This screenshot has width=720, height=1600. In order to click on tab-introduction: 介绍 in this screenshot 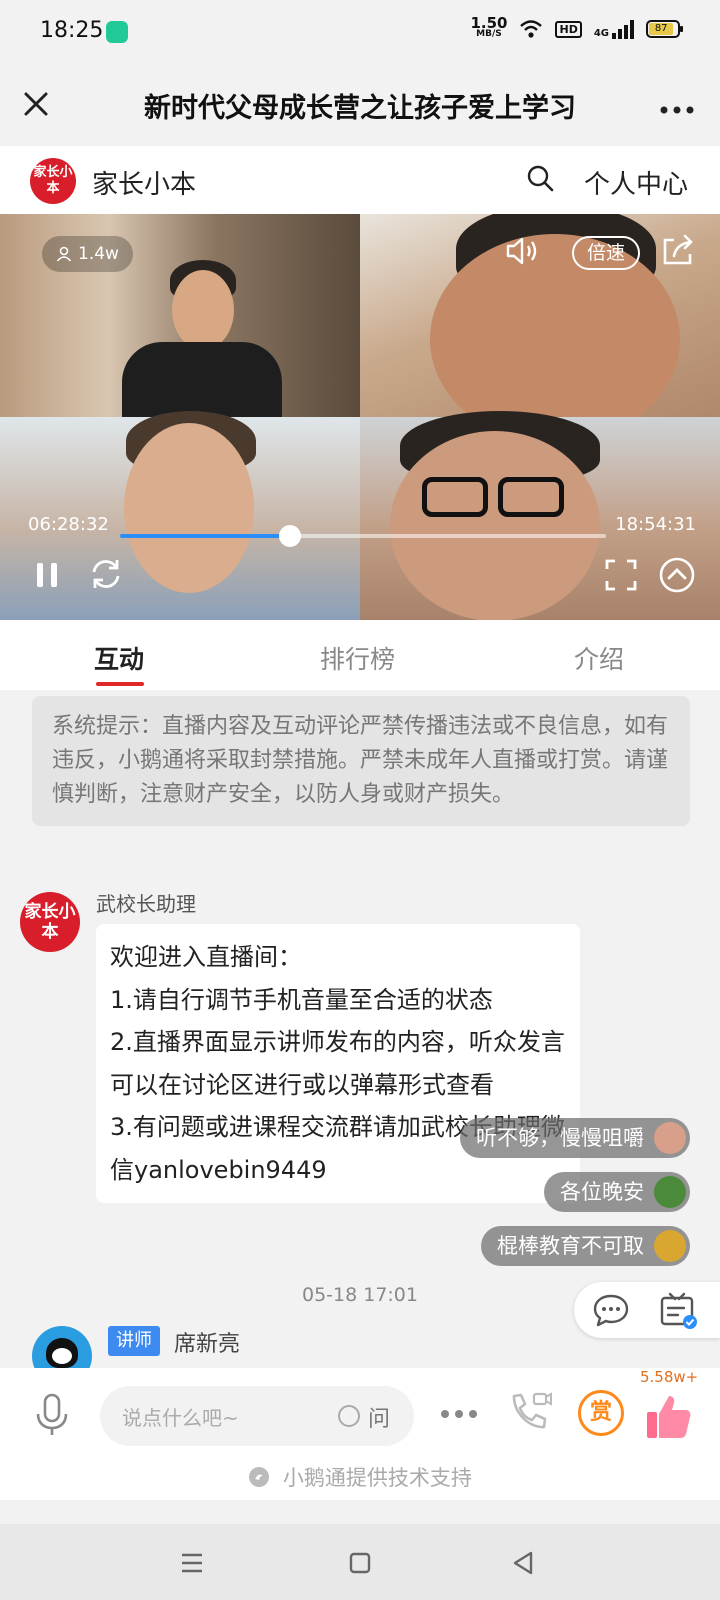, I will do `click(599, 658)`.